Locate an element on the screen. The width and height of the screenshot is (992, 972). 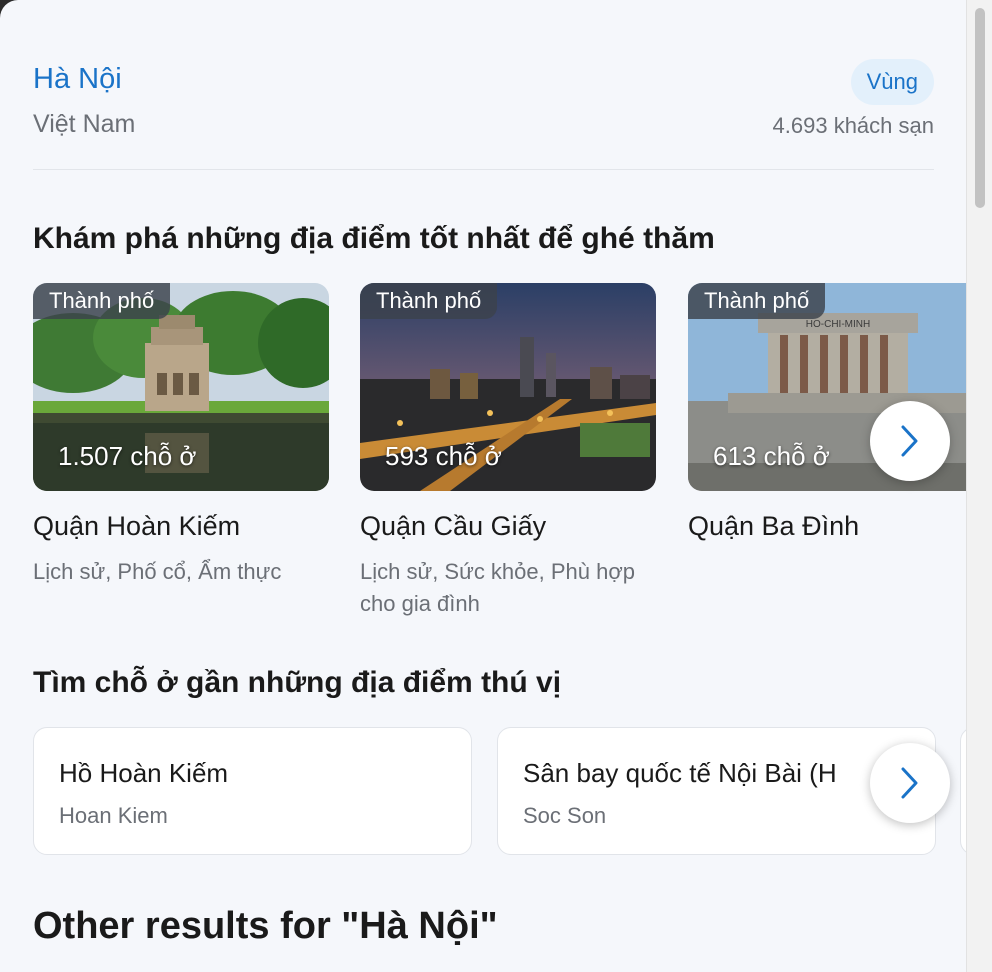
nearby-section-title: Tìm chỗ ở gần những địa điểm thú vị is located at coordinates (297, 682).